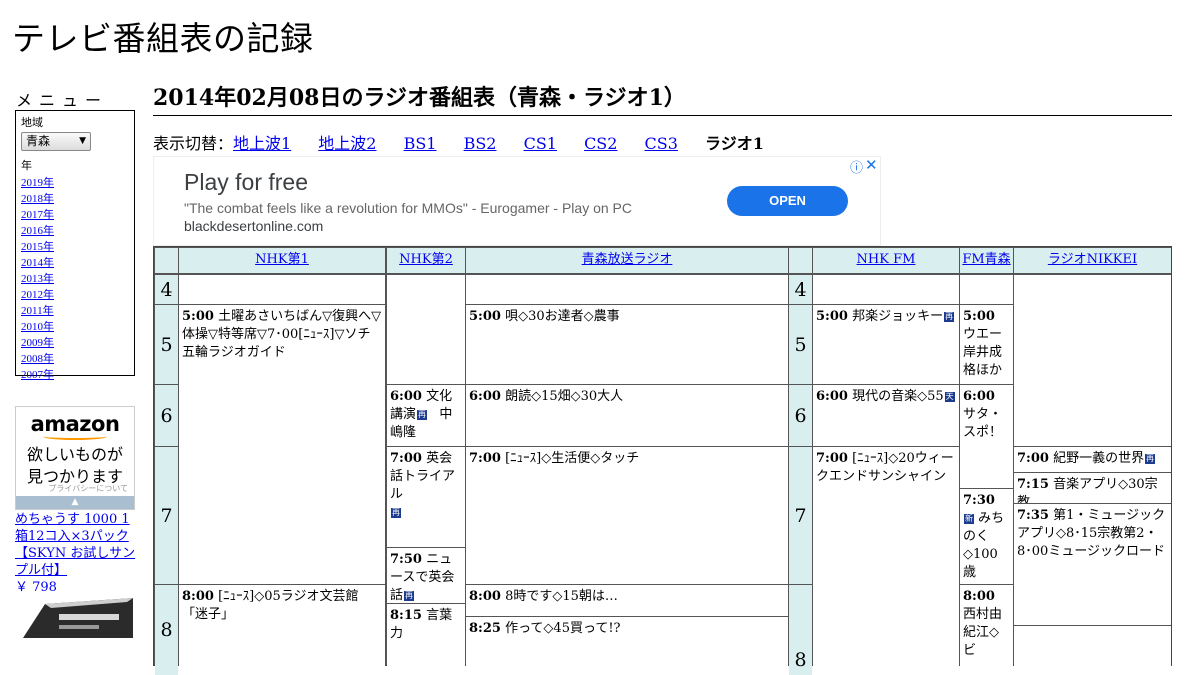 The height and width of the screenshot is (675, 1200). What do you see at coordinates (983, 423) in the screenshot?
I see `program-title: サタ・スポ！` at bounding box center [983, 423].